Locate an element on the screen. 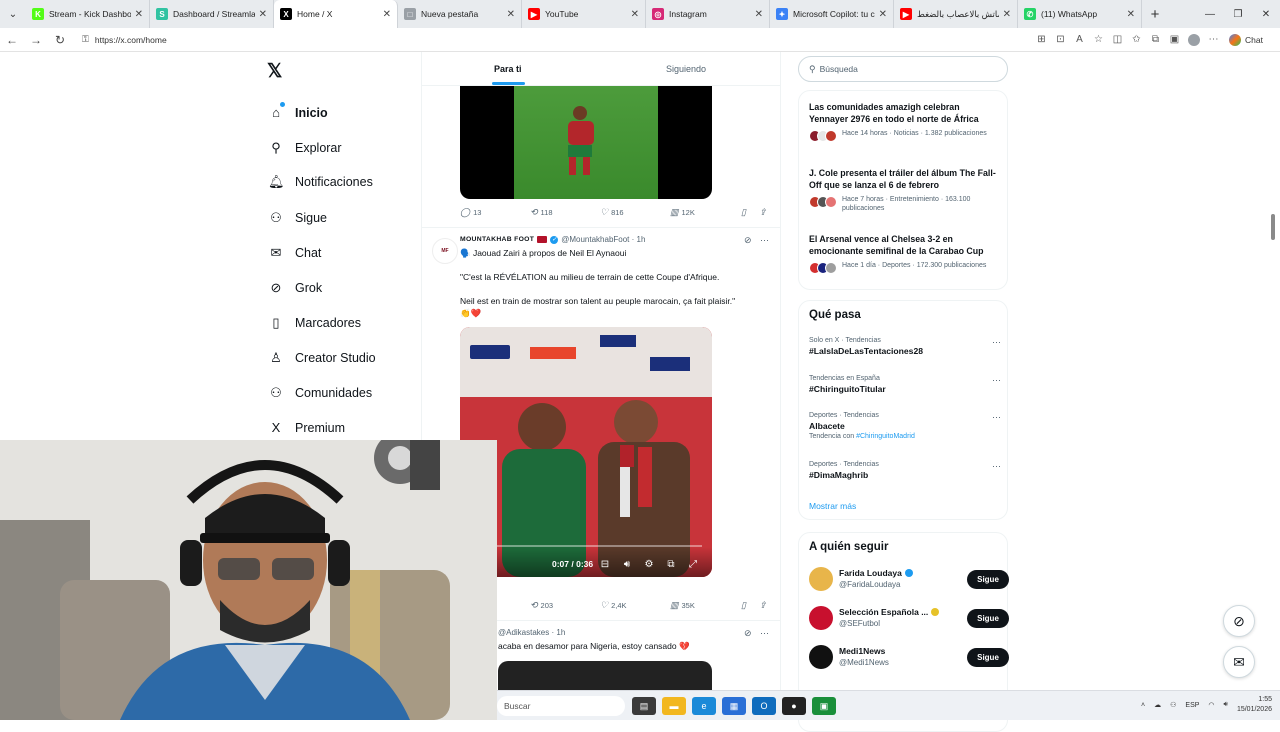 The width and height of the screenshot is (1280, 732). close-window-icon: ✕ is located at coordinates (1266, 14).